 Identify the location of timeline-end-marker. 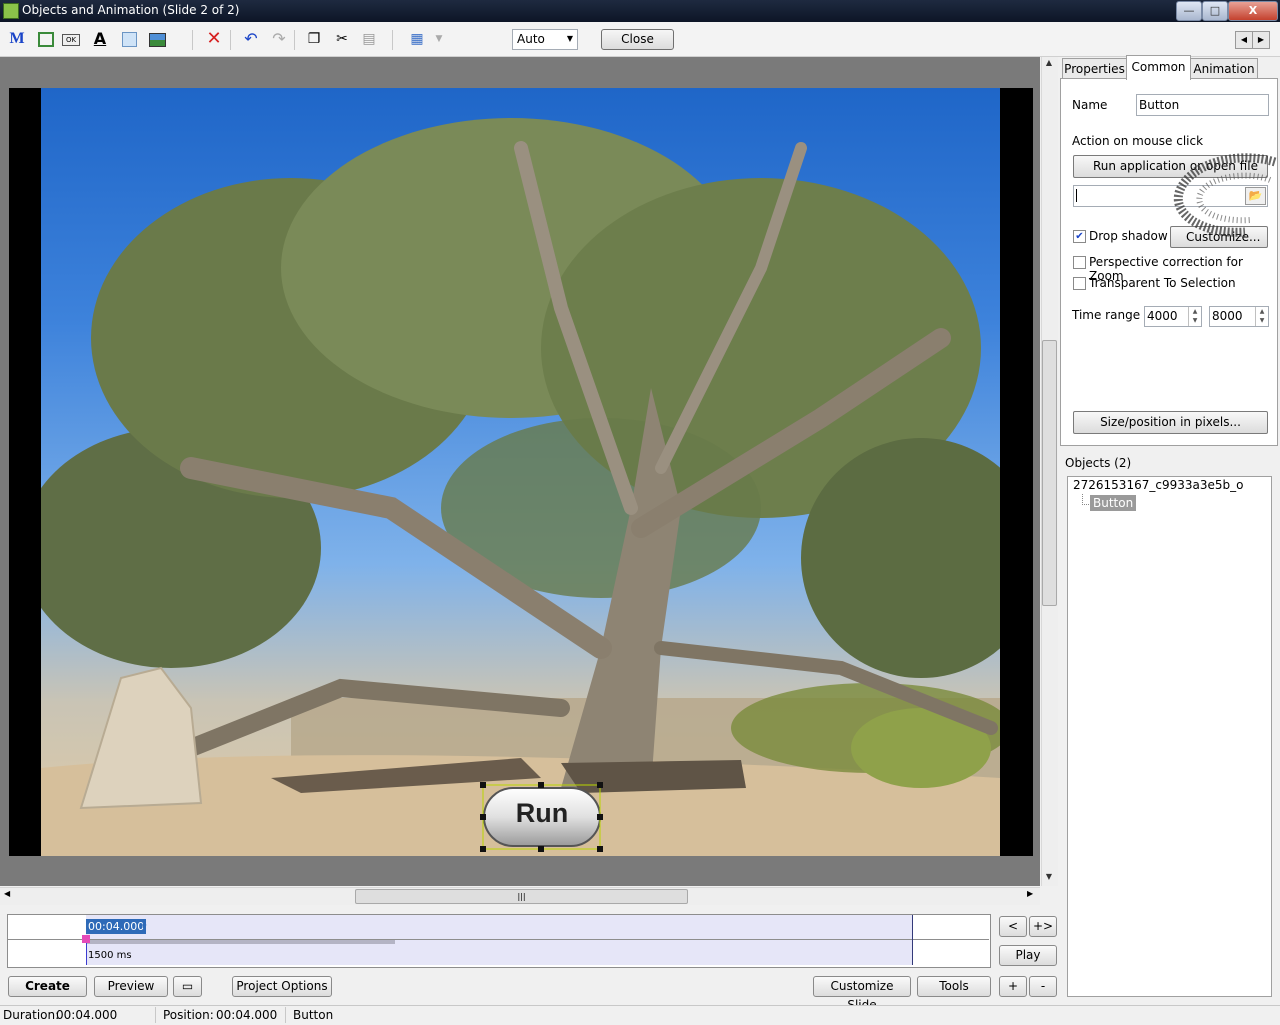
(912, 940).